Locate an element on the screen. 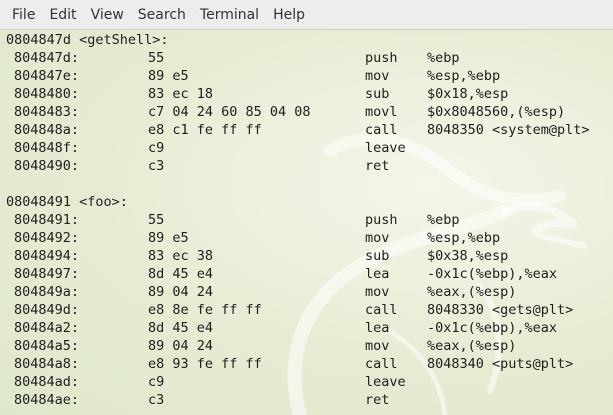  instruction-operands: 8048330 <gets@plt> is located at coordinates (500, 310).